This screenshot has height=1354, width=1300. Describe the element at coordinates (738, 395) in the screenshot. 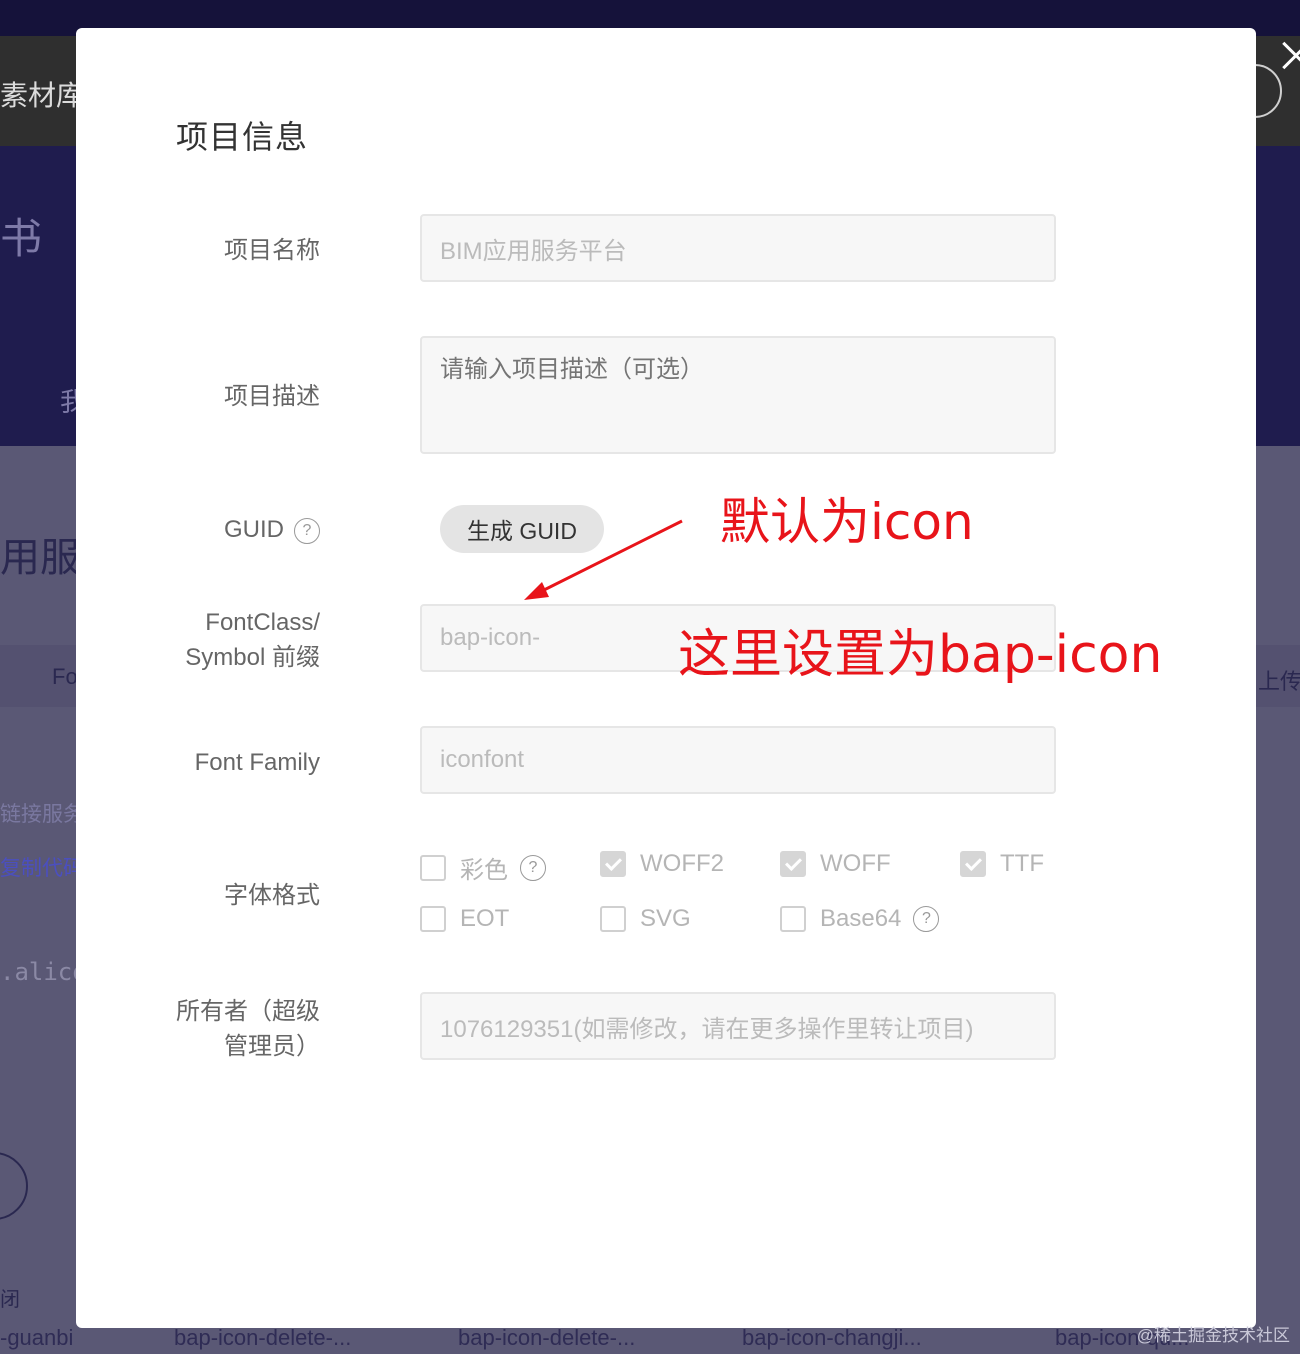

I see `project-description-input` at that location.